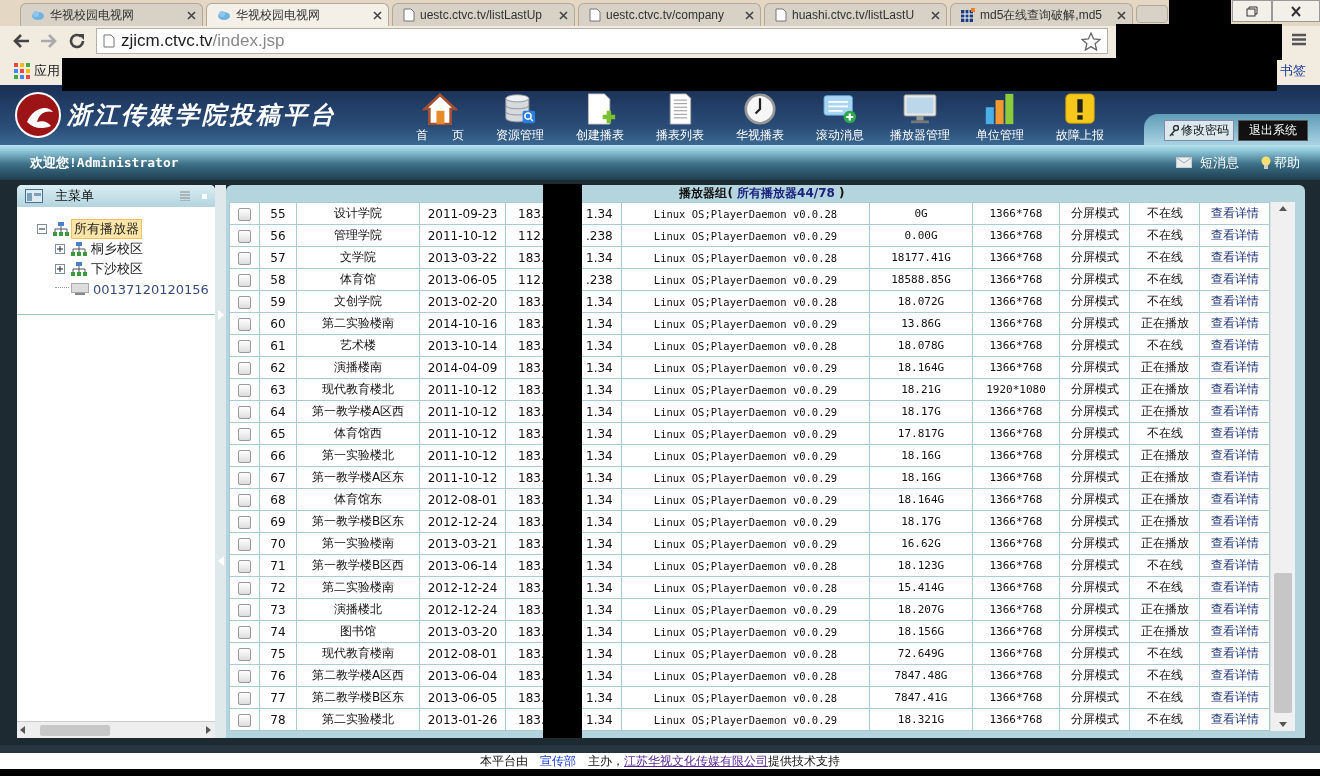 The height and width of the screenshot is (776, 1320). What do you see at coordinates (1293, 70) in the screenshot?
I see `bookmarks-link: 书签` at bounding box center [1293, 70].